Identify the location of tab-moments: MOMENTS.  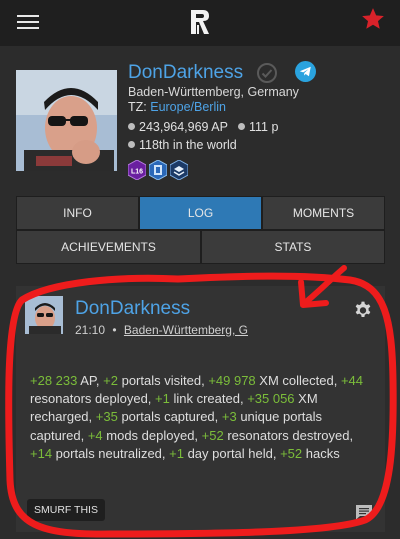
(323, 213).